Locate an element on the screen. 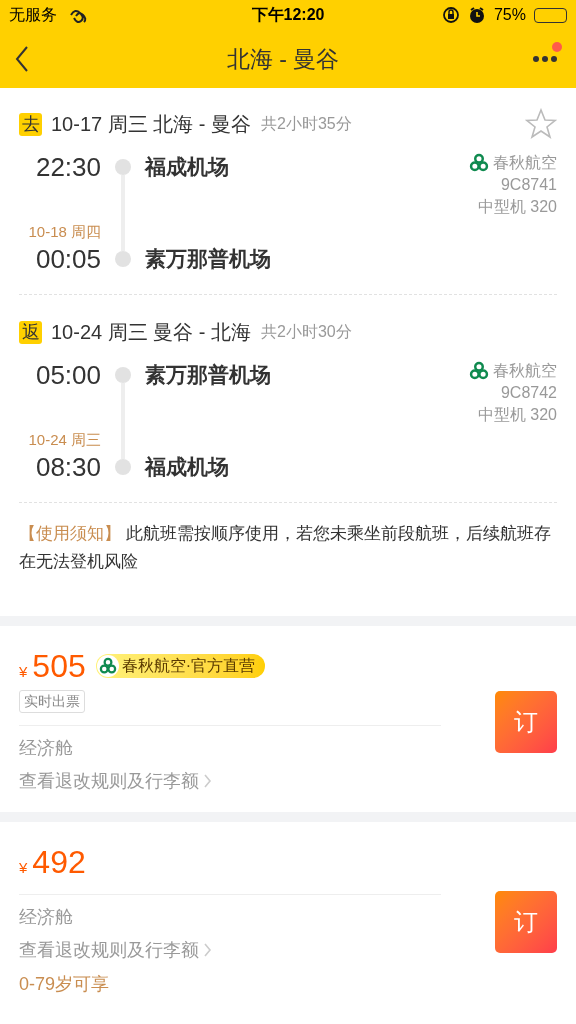 Image resolution: width=576 pixels, height=1024 pixels. flight-number: 9C8742 is located at coordinates (528, 393).